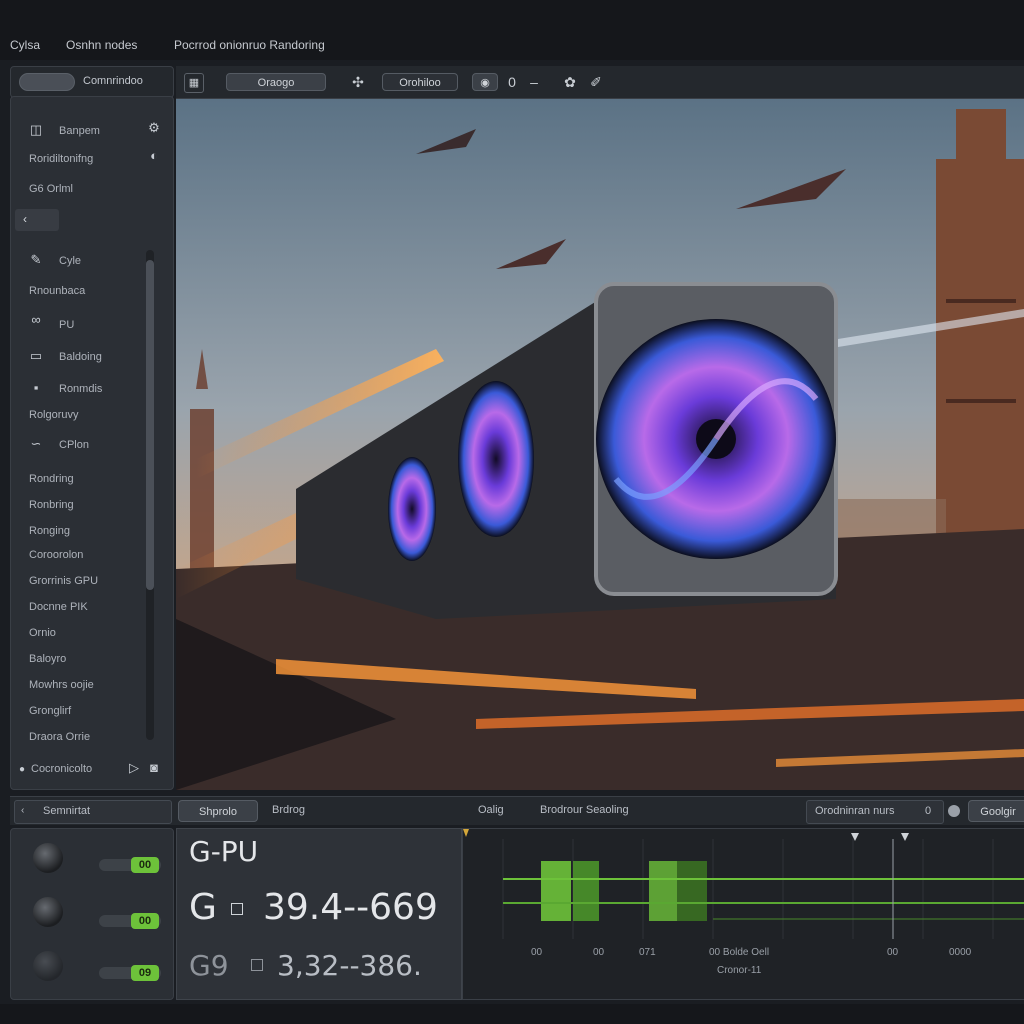  What do you see at coordinates (80, 389) in the screenshot?
I see `left-item: Ronmdis` at bounding box center [80, 389].